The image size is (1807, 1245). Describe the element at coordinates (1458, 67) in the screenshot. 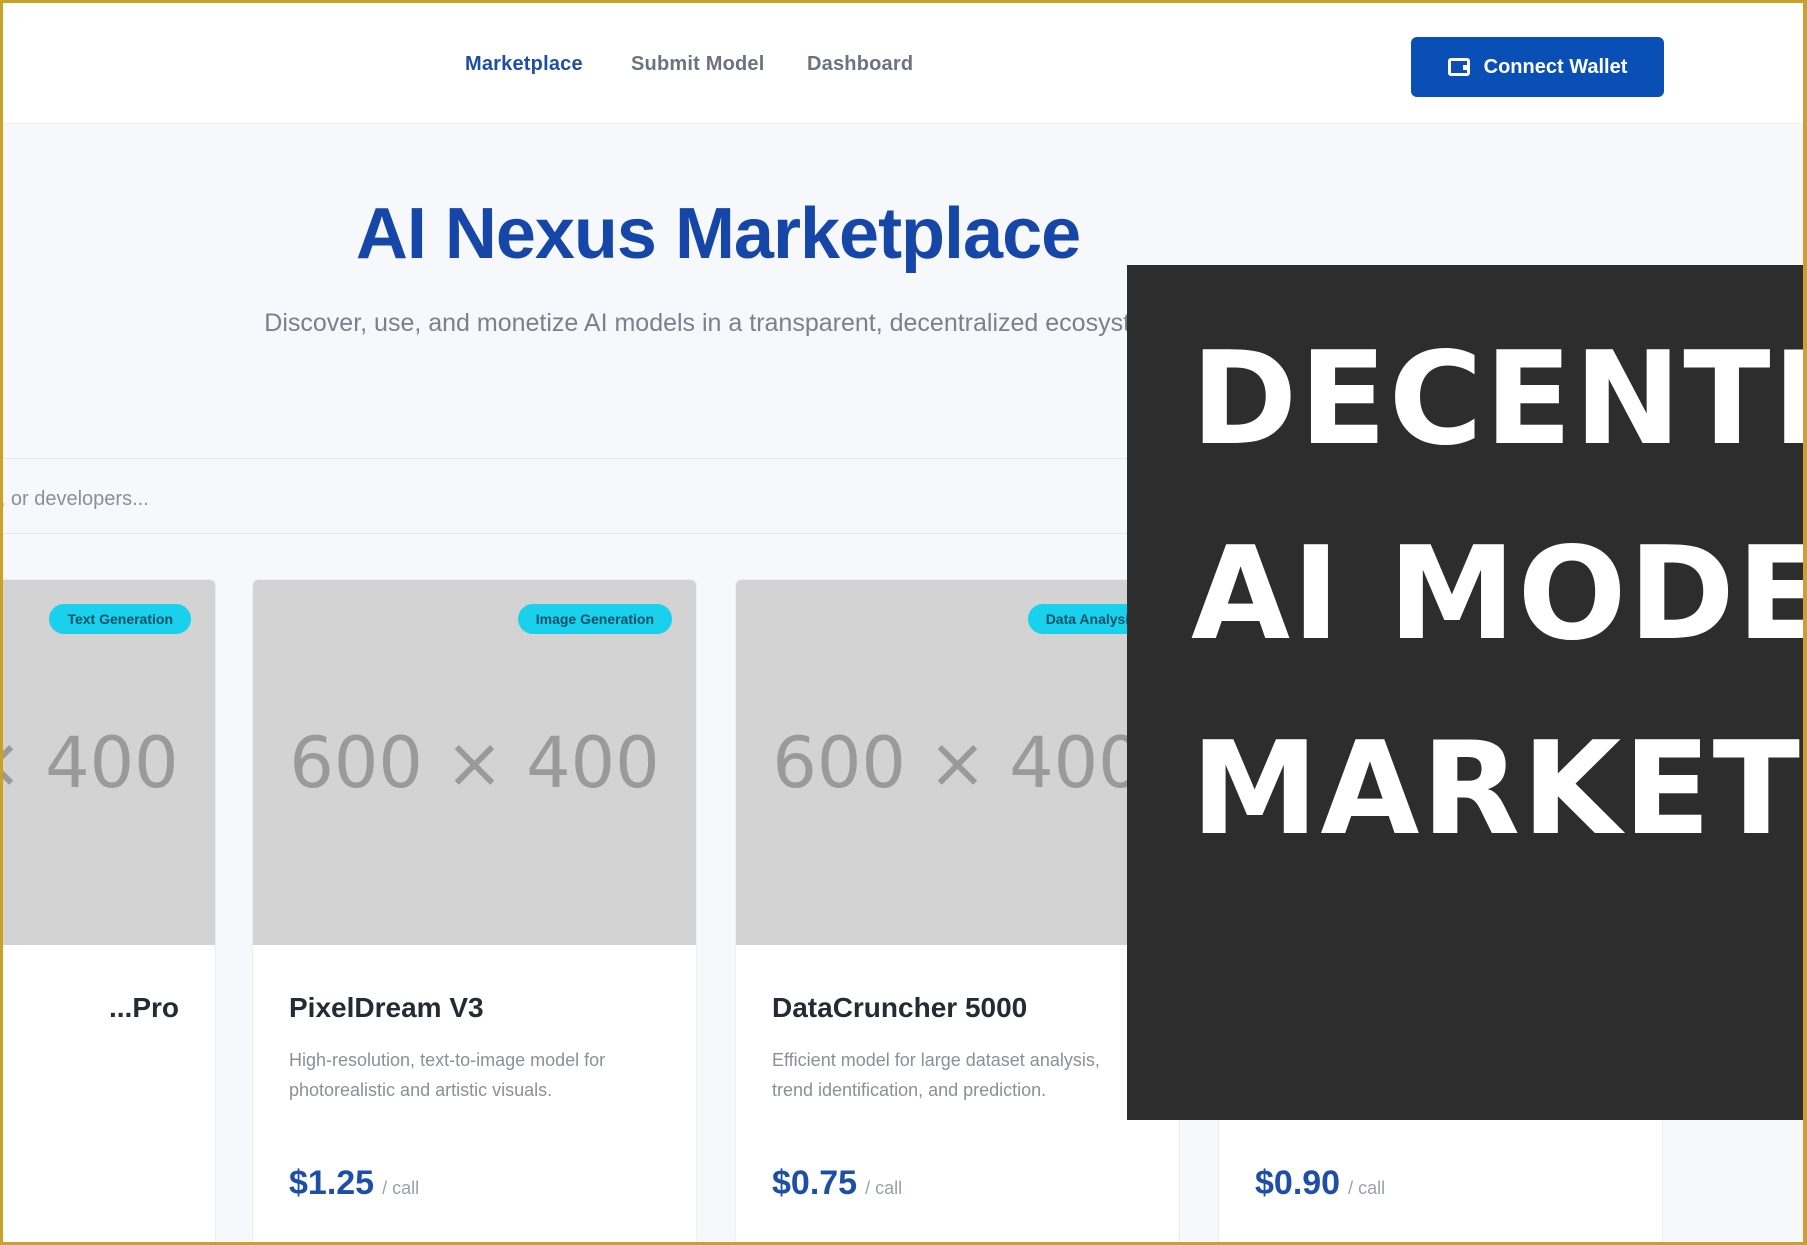

I see `wallet-icon` at that location.